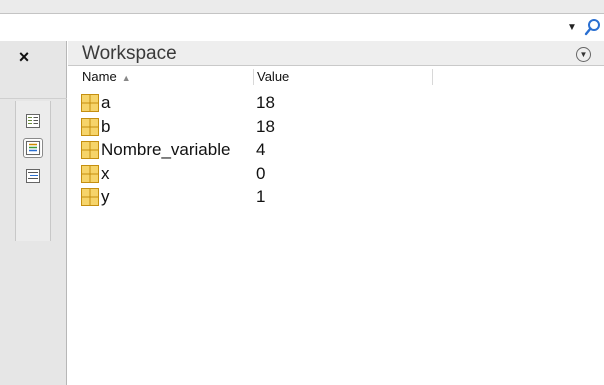  I want to click on column-name-label: Name, so click(99, 76).